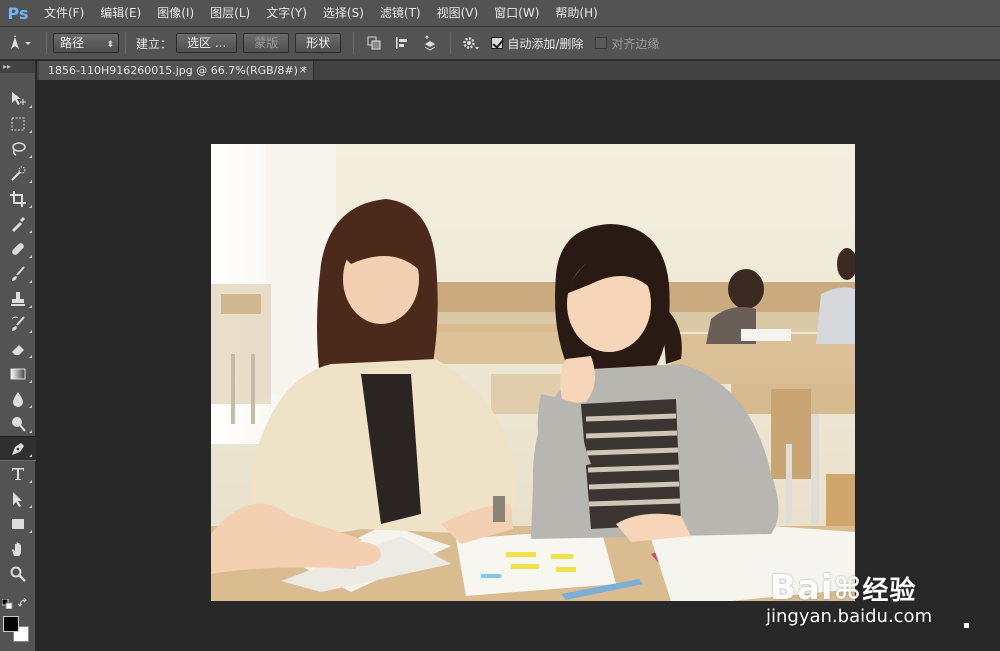 This screenshot has width=1000, height=651. What do you see at coordinates (430, 43) in the screenshot?
I see `path-arrangement-icon` at bounding box center [430, 43].